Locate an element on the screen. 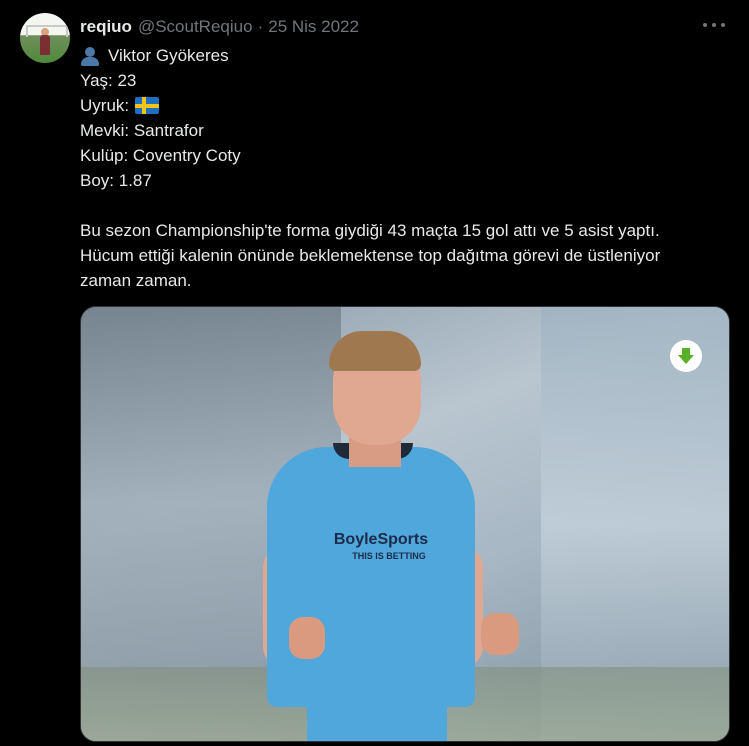 This screenshot has height=746, width=749. player-shorts is located at coordinates (377, 716).